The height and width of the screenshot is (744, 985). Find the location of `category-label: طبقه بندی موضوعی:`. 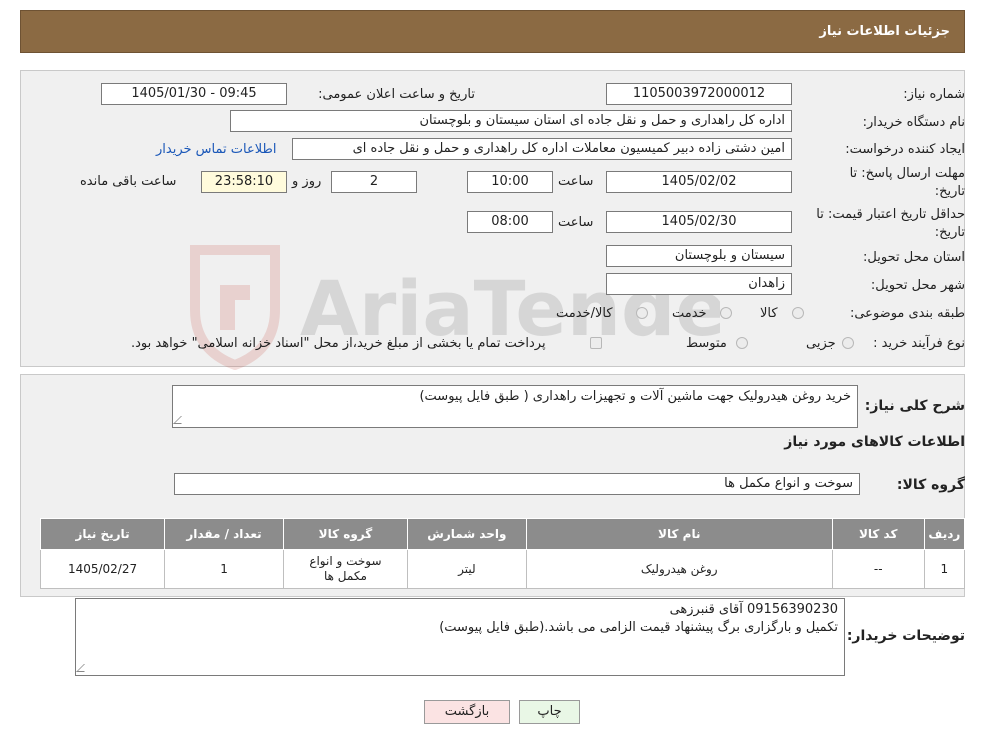

category-label: طبقه بندی موضوعی: is located at coordinates (907, 313).